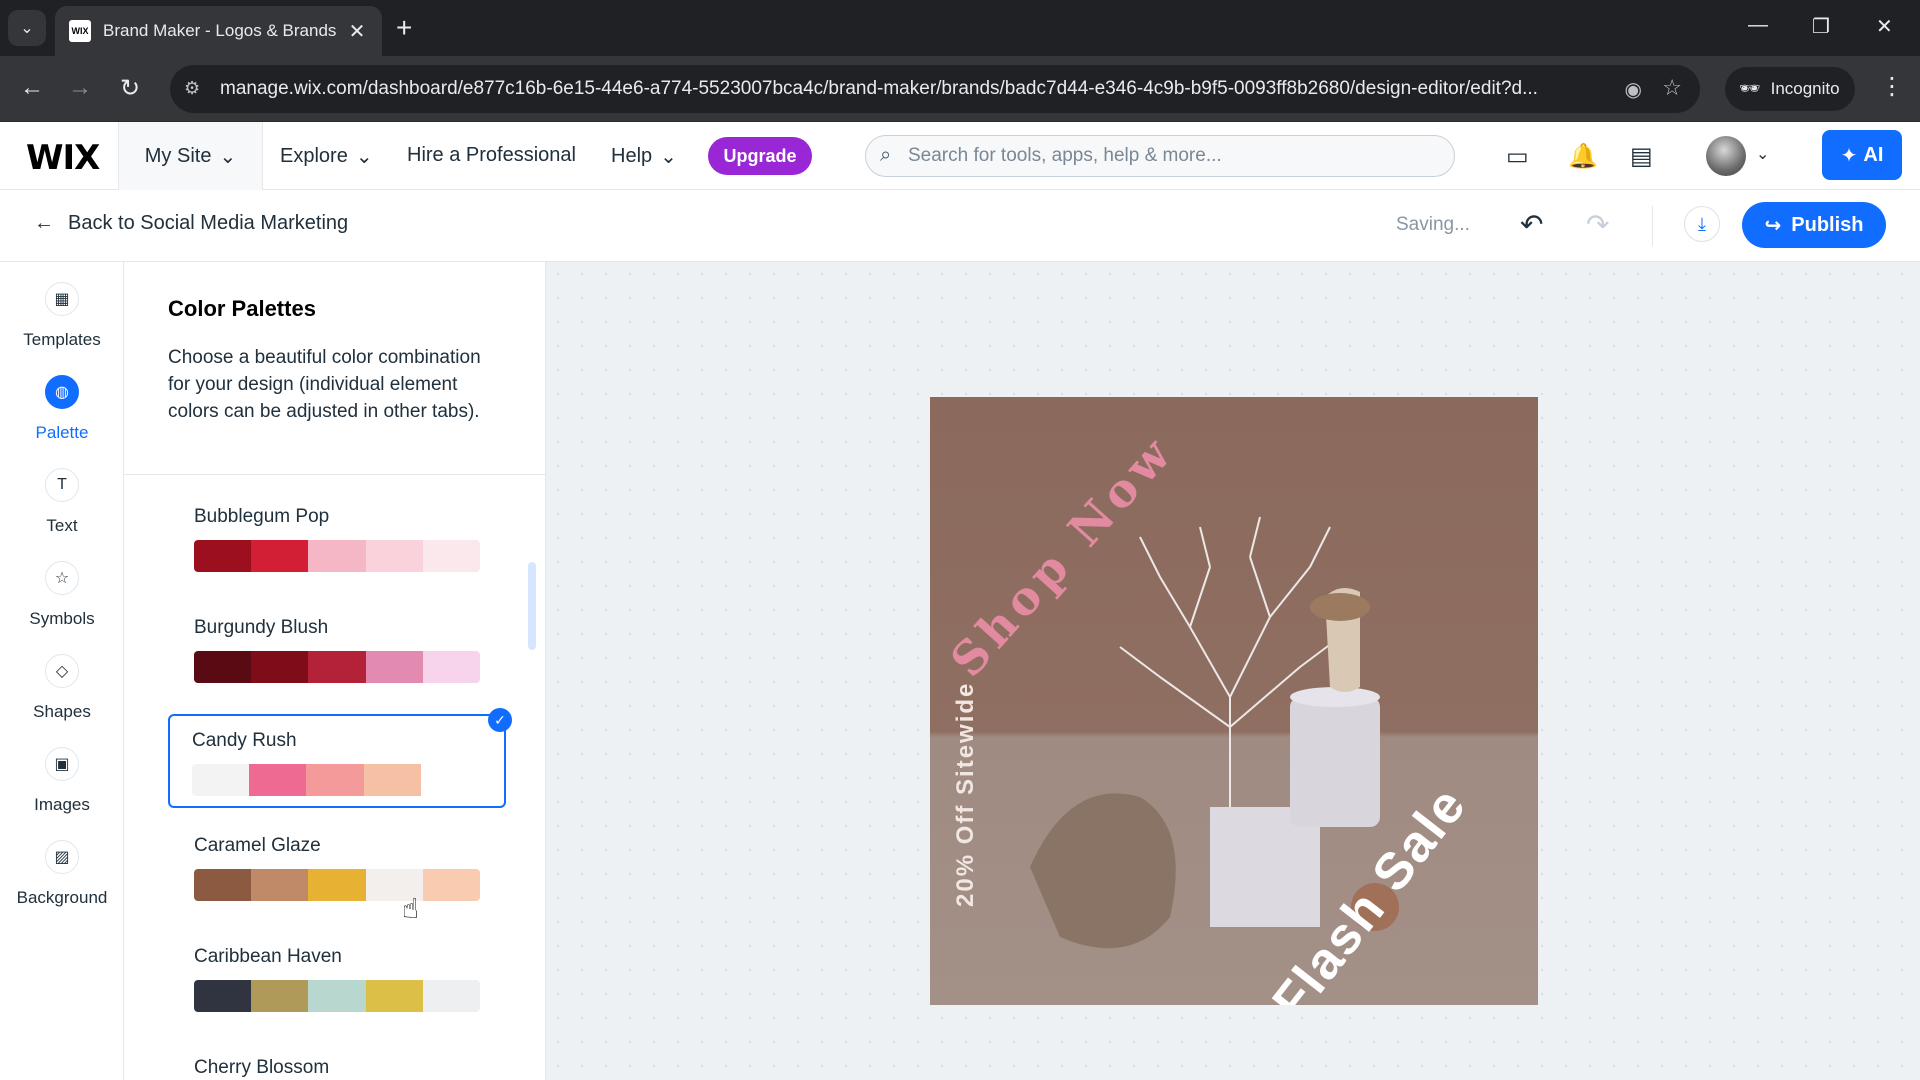 This screenshot has height=1080, width=1920. Describe the element at coordinates (62, 764) in the screenshot. I see `image-icon: ▣` at that location.